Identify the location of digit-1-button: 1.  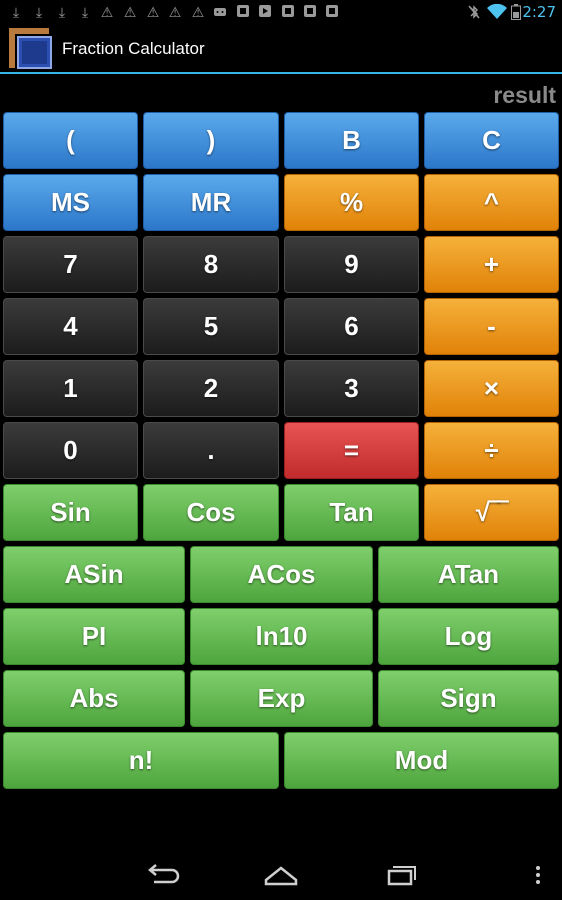
(70, 388).